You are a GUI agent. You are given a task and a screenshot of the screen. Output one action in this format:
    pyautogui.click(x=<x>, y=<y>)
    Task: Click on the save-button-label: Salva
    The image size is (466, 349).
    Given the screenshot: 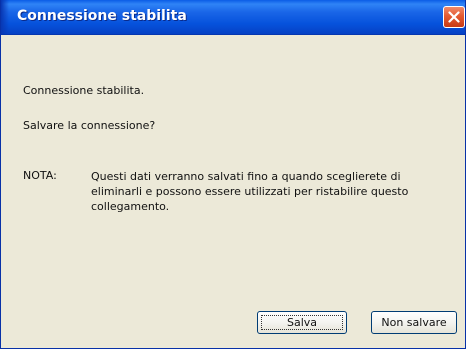 What is the action you would take?
    pyautogui.click(x=302, y=322)
    